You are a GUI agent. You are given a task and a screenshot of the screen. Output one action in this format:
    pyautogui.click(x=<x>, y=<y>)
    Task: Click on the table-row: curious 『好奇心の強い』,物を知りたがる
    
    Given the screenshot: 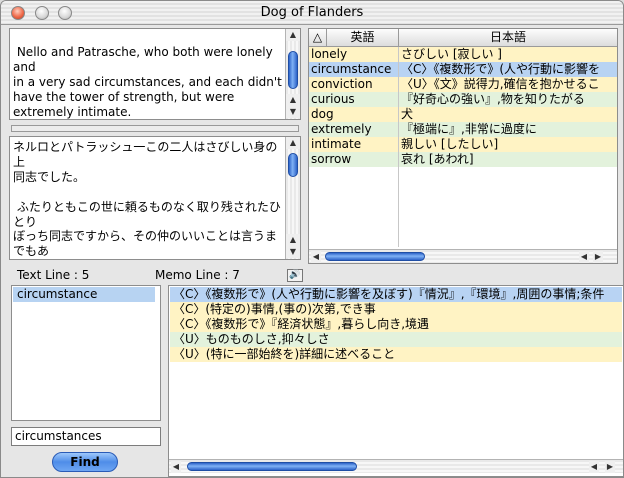 What is the action you would take?
    pyautogui.click(x=463, y=99)
    